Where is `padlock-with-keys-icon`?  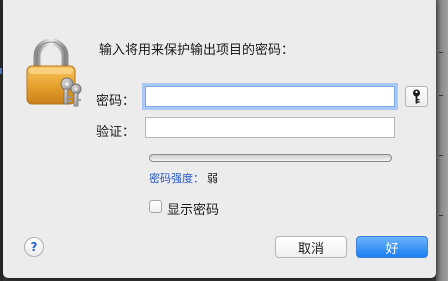
padlock-with-keys-icon is located at coordinates (54, 72).